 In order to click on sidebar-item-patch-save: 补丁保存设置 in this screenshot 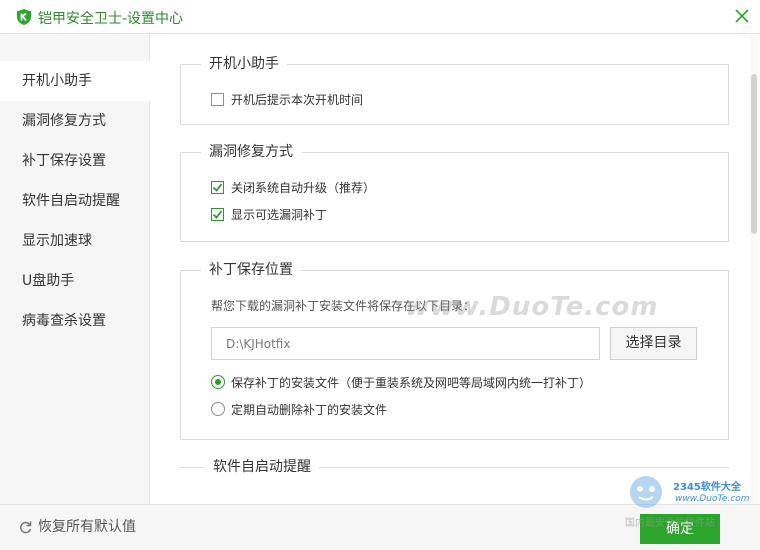, I will do `click(75, 161)`.